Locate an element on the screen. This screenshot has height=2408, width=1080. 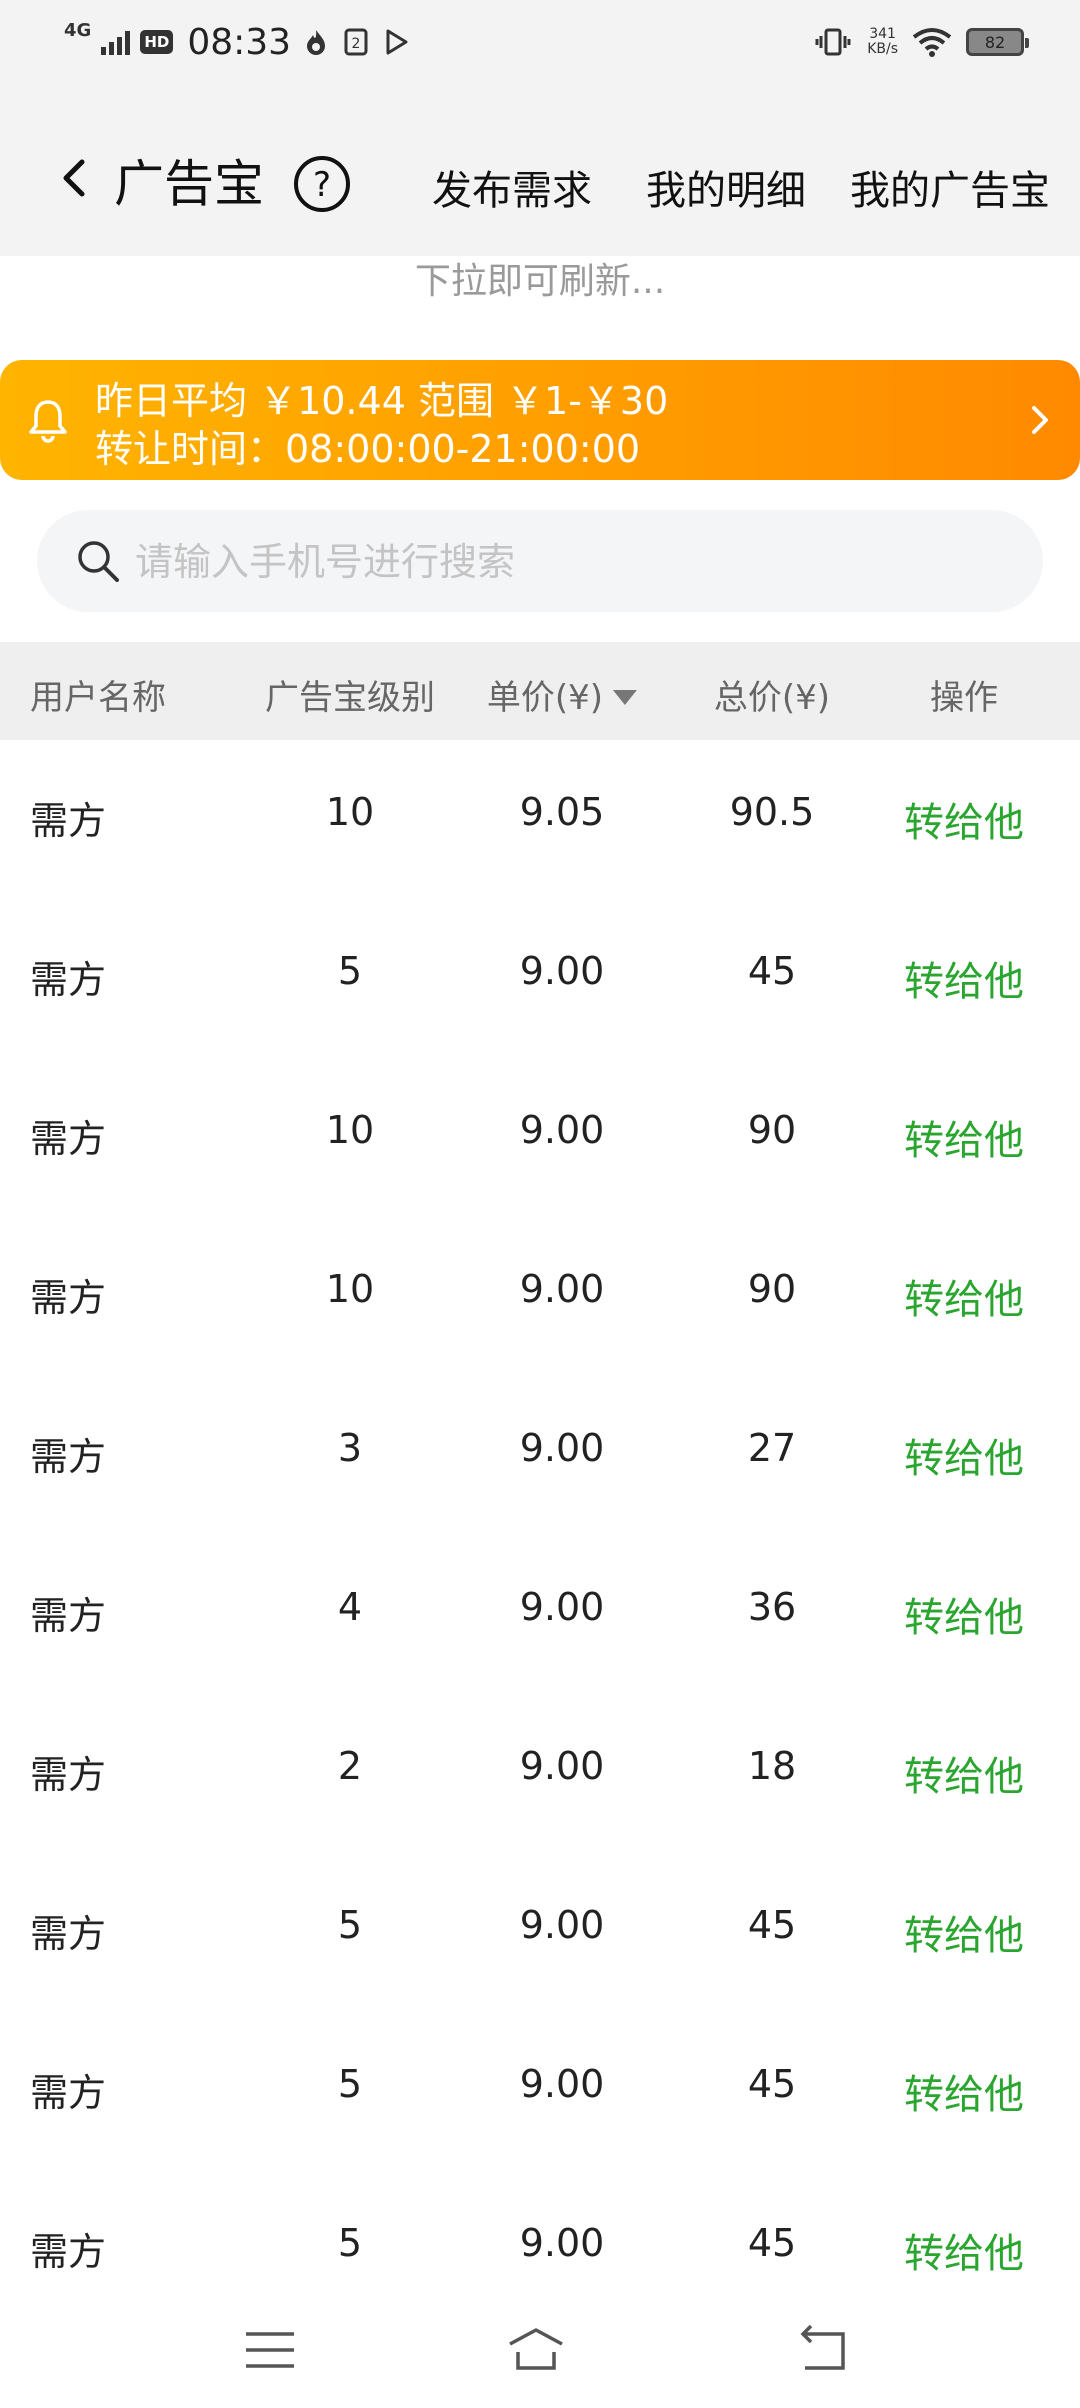
cell-unit-price: 9.05 is located at coordinates (562, 812).